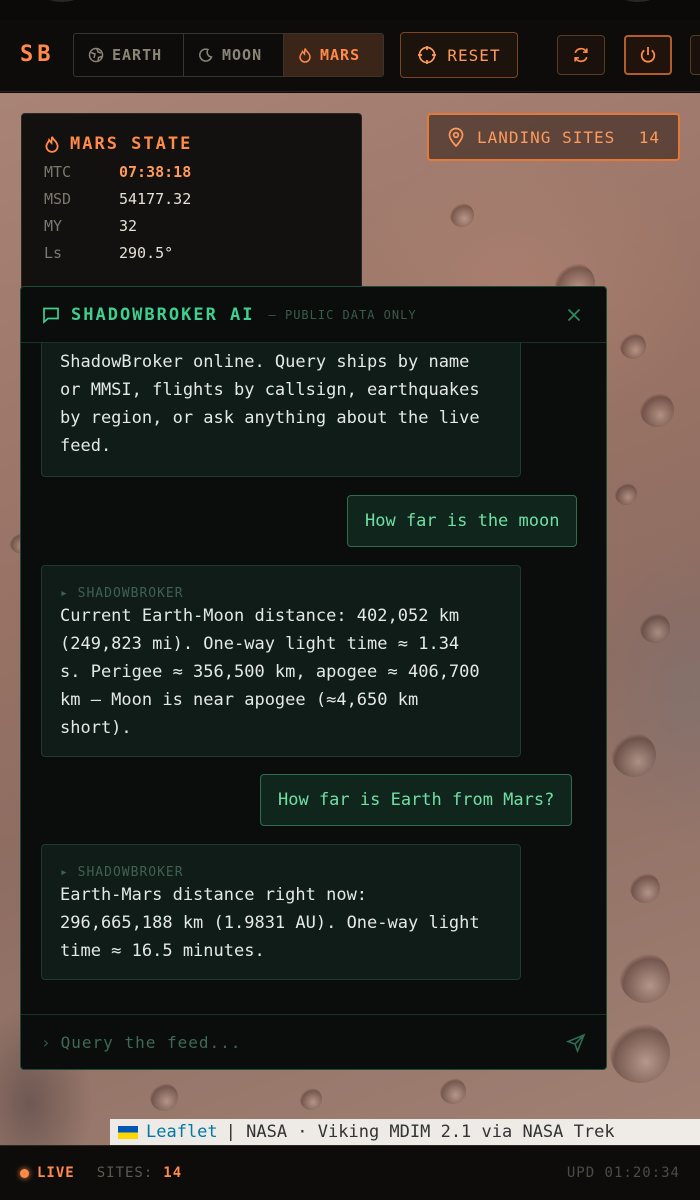 The height and width of the screenshot is (1200, 700). What do you see at coordinates (46, 1042) in the screenshot?
I see `prompt-chevron: ›` at bounding box center [46, 1042].